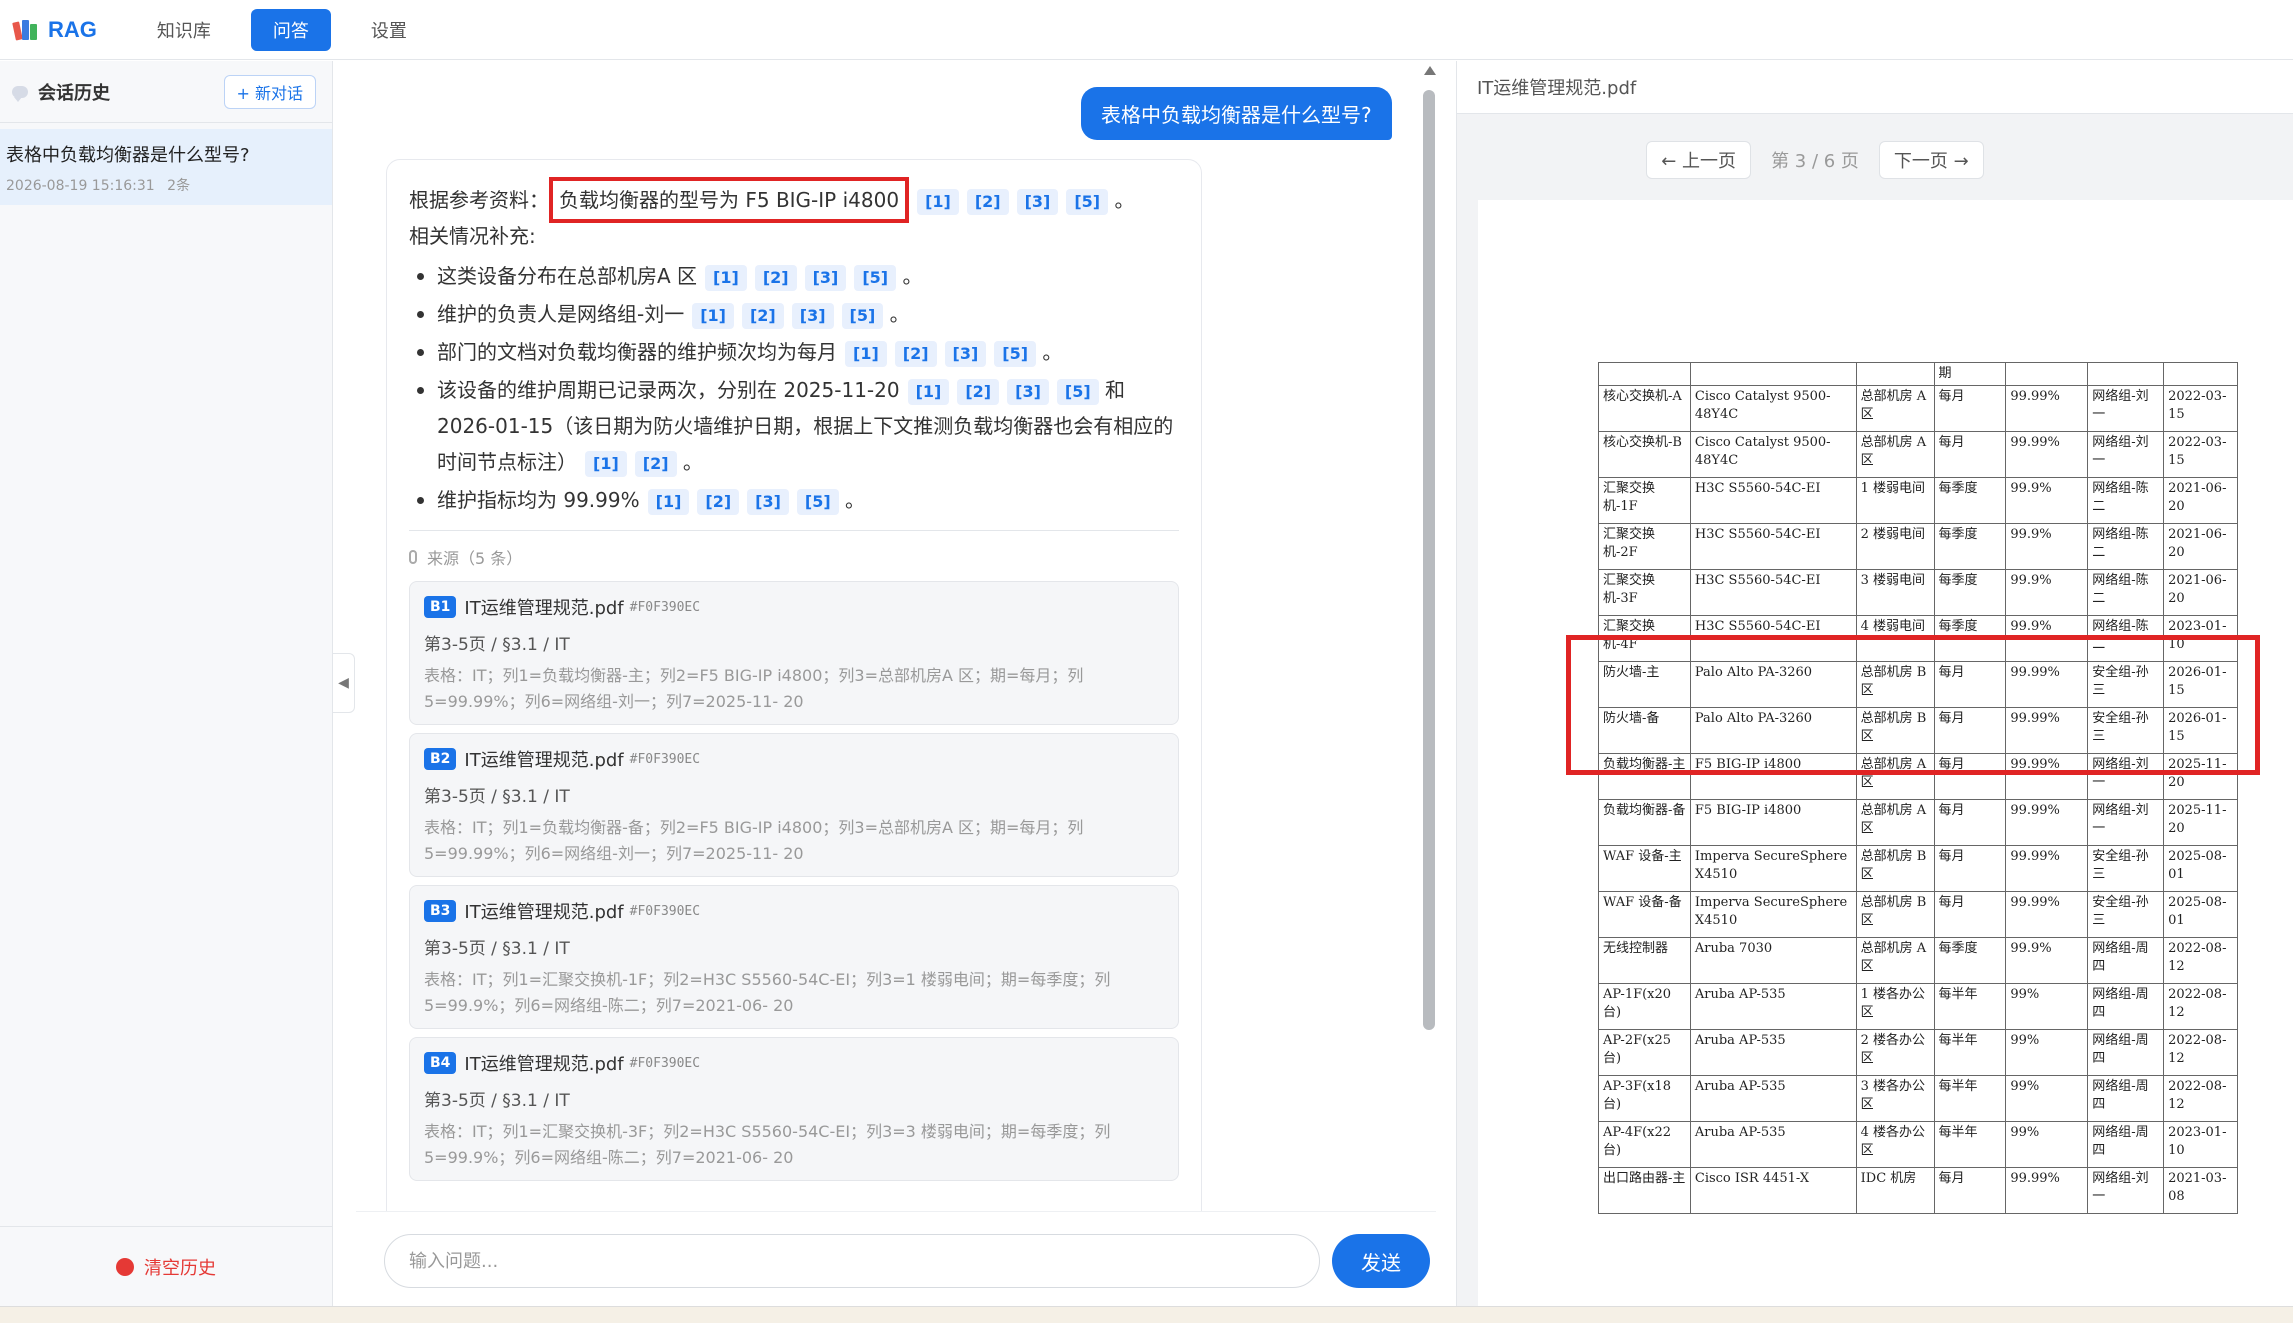 Image resolution: width=2293 pixels, height=1323 pixels. I want to click on nav-qa: 问答, so click(290, 29).